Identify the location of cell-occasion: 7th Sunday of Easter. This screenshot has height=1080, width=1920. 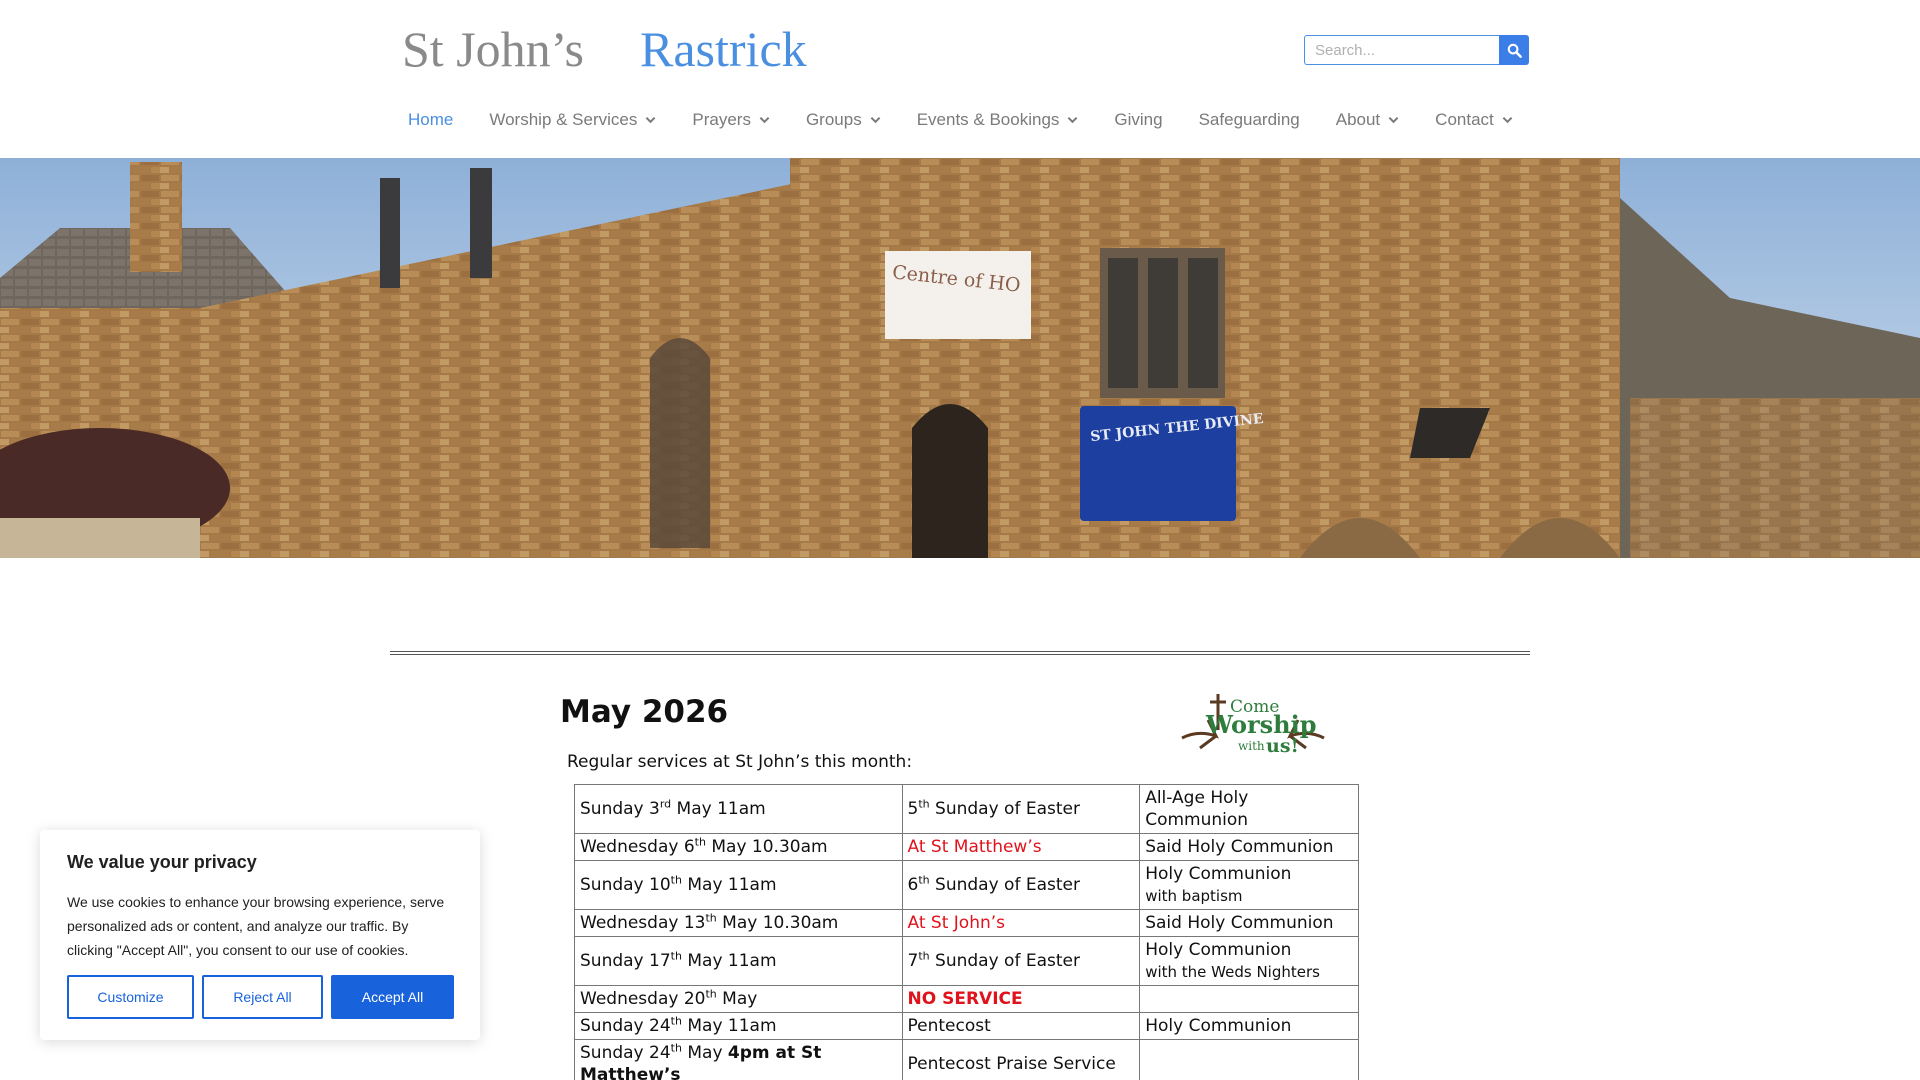
(1021, 961).